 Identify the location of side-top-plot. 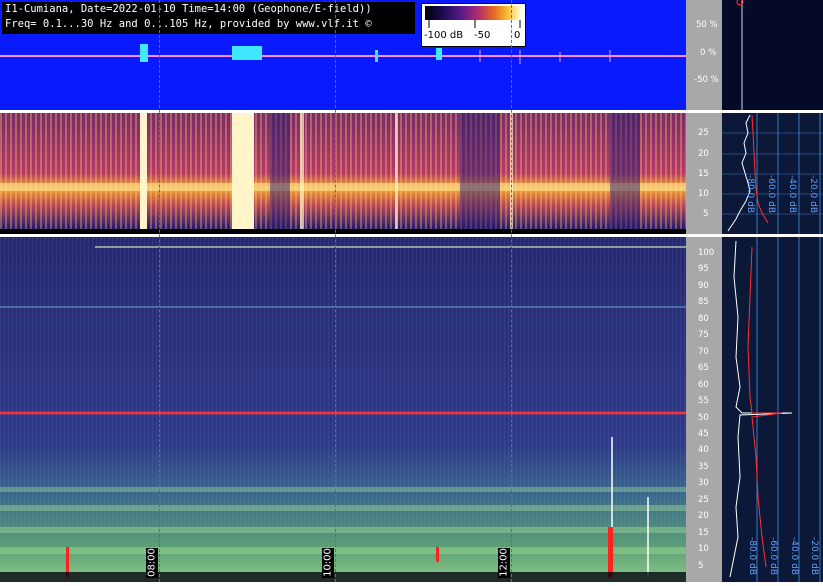
(740, 55).